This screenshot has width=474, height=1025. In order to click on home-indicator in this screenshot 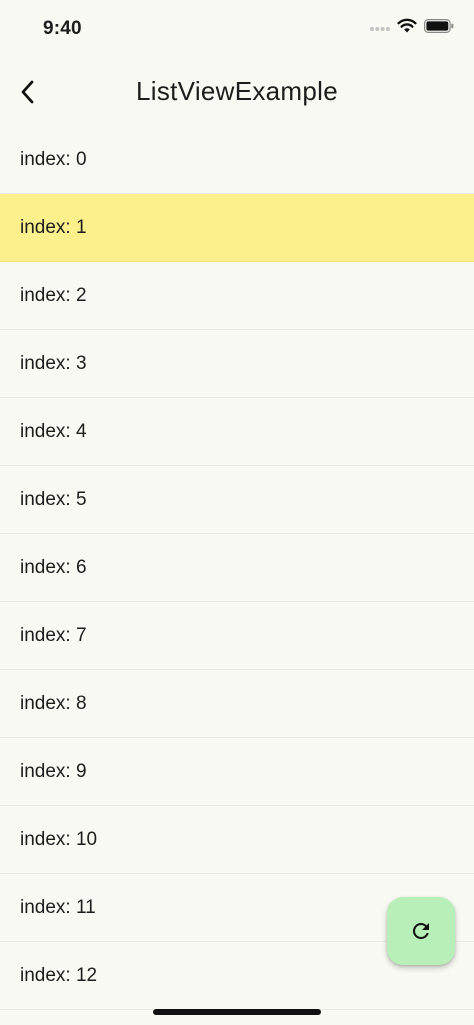, I will do `click(237, 1012)`.